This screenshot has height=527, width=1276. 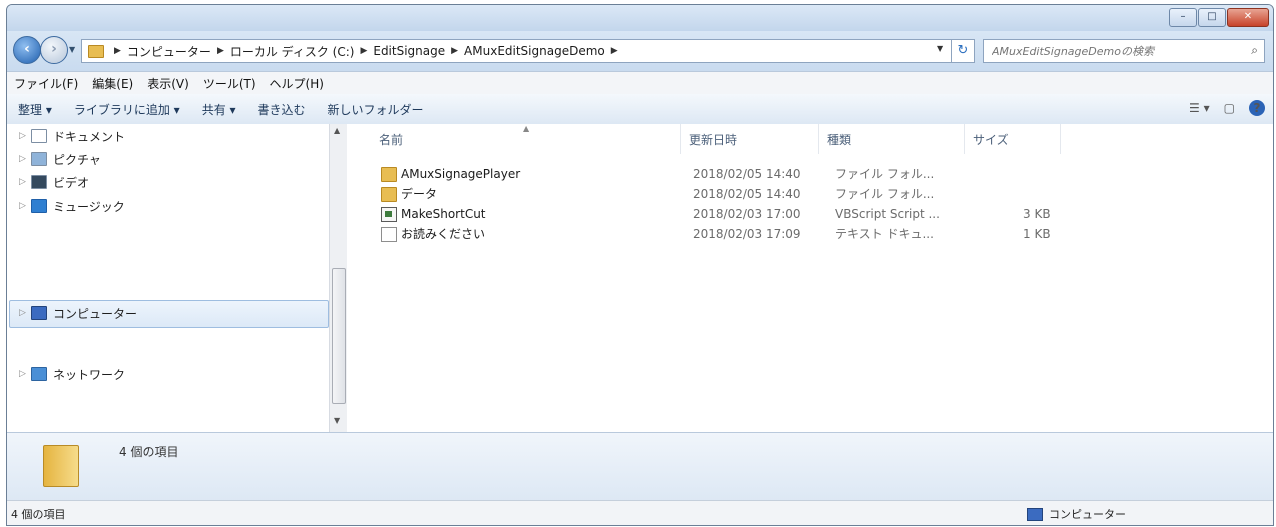 I want to click on view-options-icon: ☰ ▾, so click(x=1199, y=108).